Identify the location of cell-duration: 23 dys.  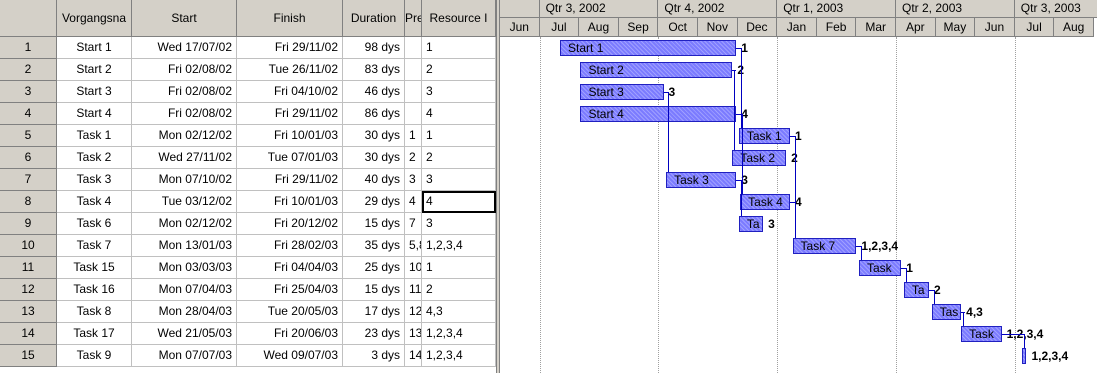
(374, 334).